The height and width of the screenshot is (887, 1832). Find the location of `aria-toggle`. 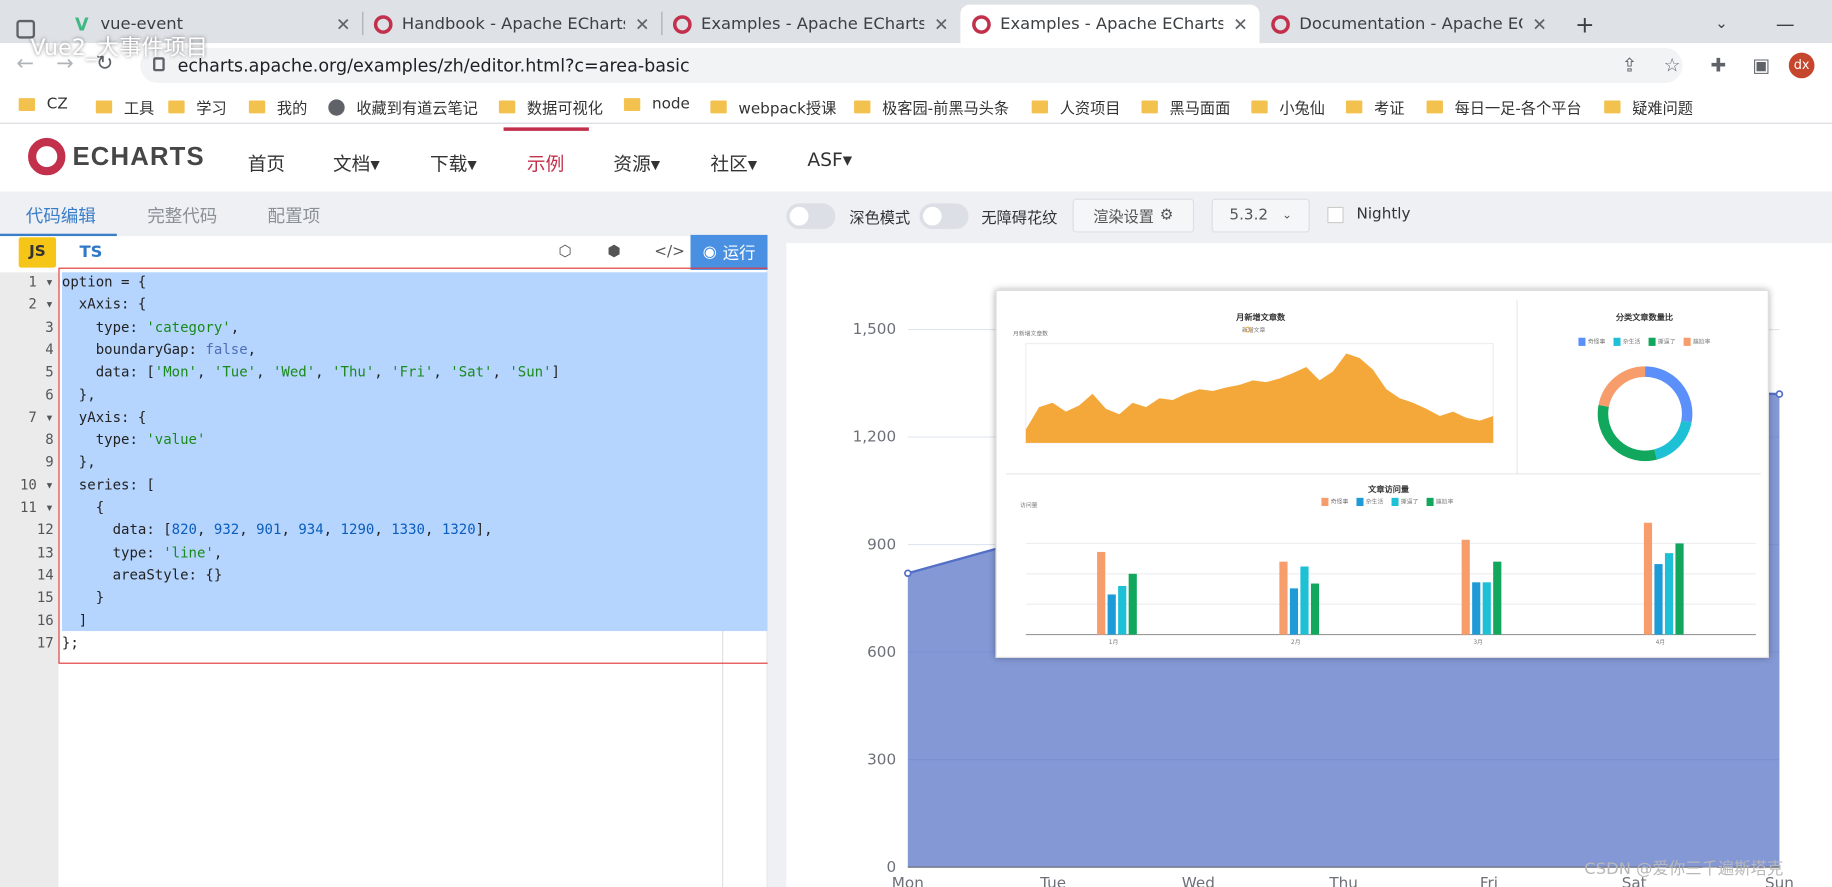

aria-toggle is located at coordinates (944, 216).